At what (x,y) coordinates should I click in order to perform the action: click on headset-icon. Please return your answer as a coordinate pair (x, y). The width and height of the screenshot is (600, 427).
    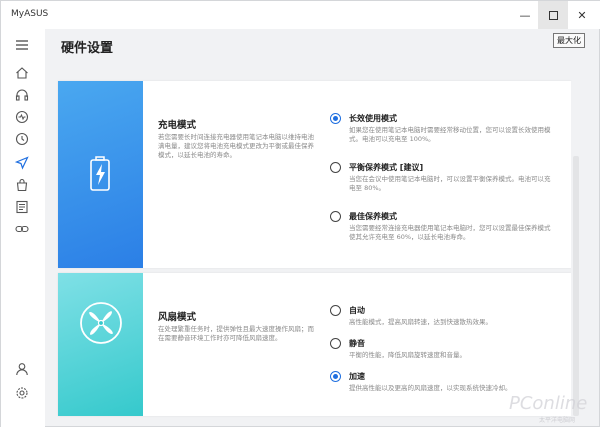
    Looking at the image, I should click on (22, 95).